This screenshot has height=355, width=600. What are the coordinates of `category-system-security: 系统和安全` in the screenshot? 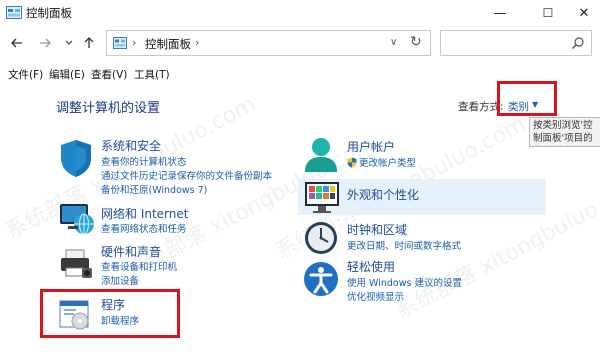 It's located at (131, 145).